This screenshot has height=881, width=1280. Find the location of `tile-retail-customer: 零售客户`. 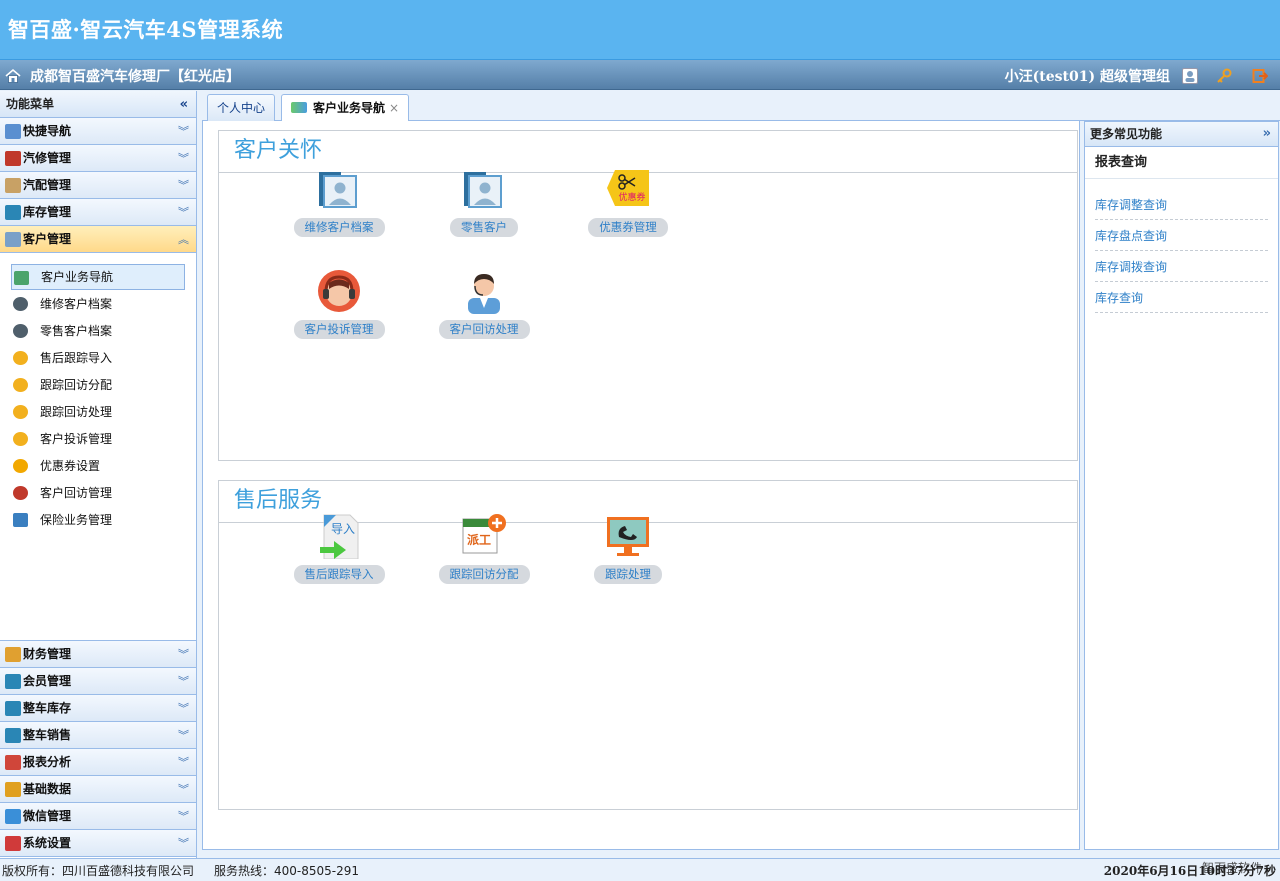

tile-retail-customer: 零售客户 is located at coordinates (484, 201).